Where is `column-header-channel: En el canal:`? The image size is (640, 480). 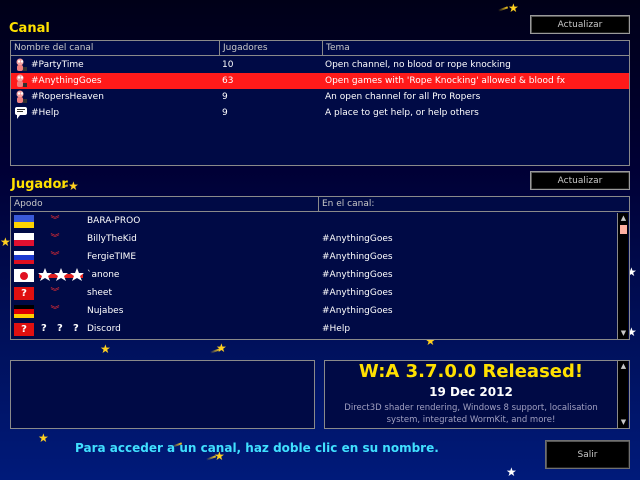 column-header-channel: En el canal: is located at coordinates (474, 204).